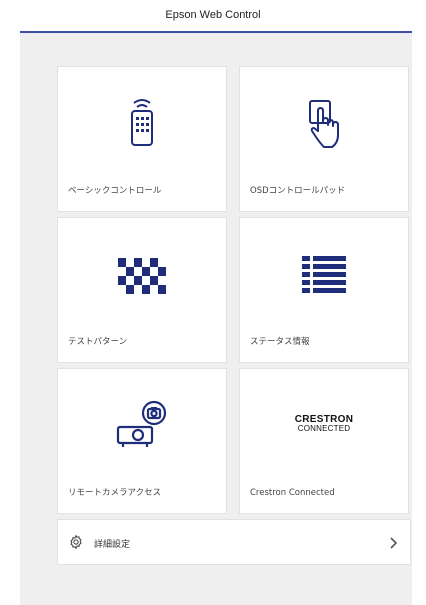 This screenshot has width=426, height=605. Describe the element at coordinates (98, 342) in the screenshot. I see `tile-label: テストパターン` at that location.